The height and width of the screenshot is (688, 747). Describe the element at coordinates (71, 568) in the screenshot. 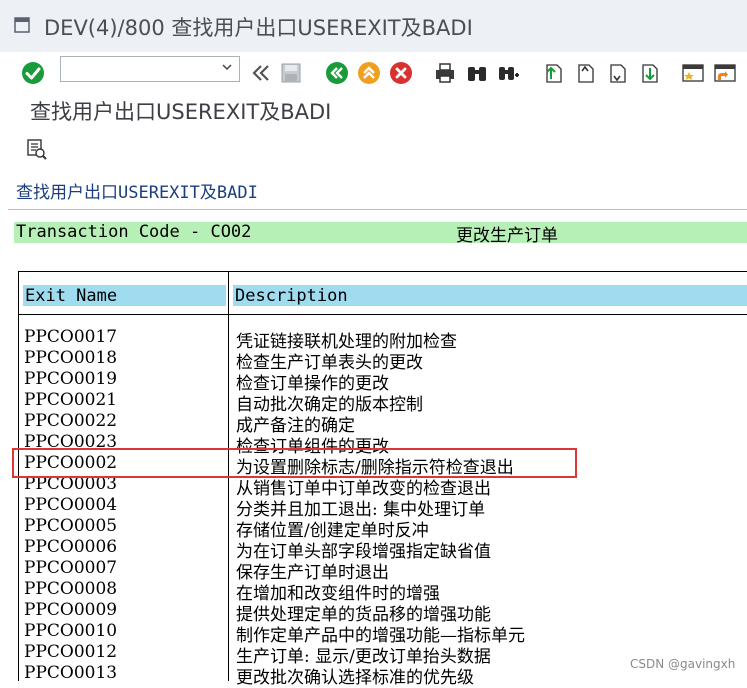

I see `exit-name-cell: PPCO0007` at that location.